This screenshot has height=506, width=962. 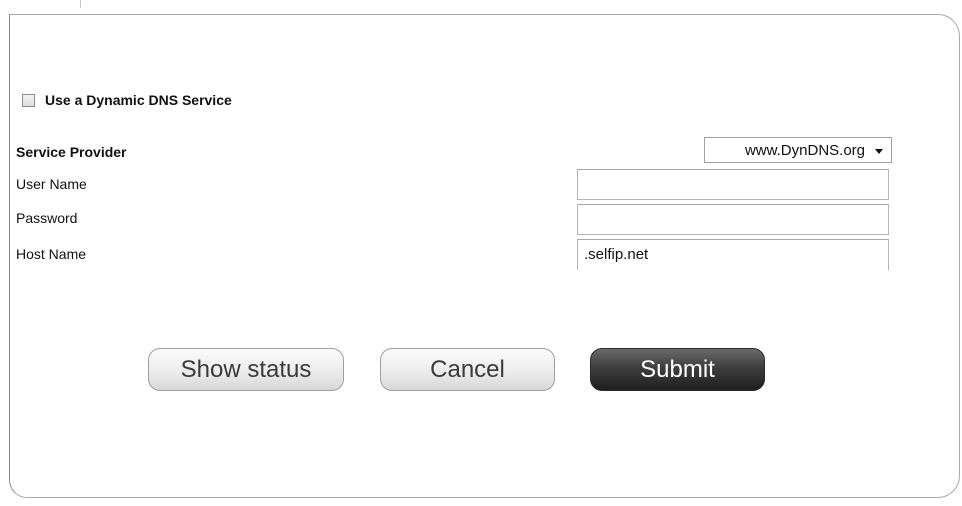 I want to click on cancel-button: Cancel, so click(x=467, y=369).